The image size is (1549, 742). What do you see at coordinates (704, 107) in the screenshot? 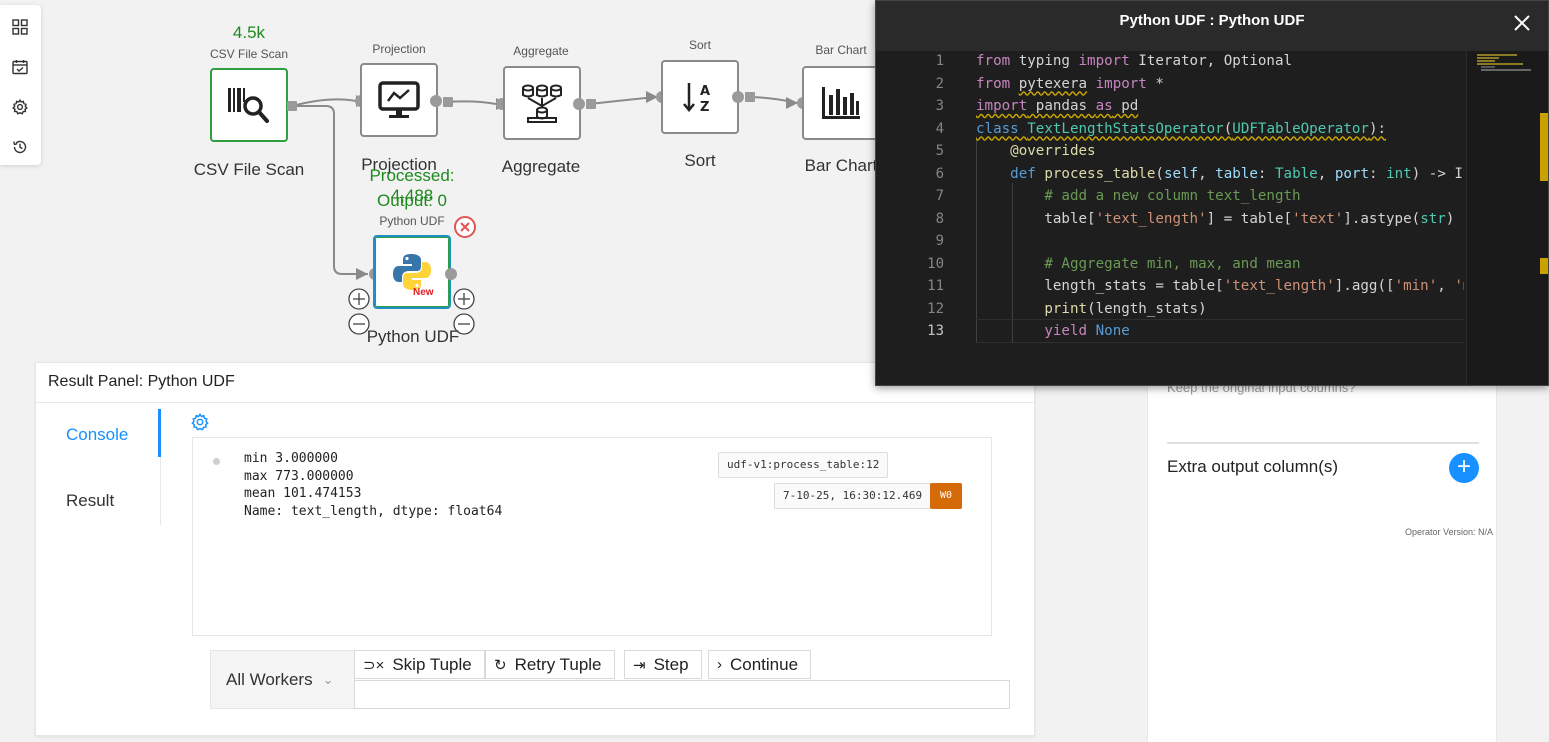
I see `svg-text: Z` at bounding box center [704, 107].